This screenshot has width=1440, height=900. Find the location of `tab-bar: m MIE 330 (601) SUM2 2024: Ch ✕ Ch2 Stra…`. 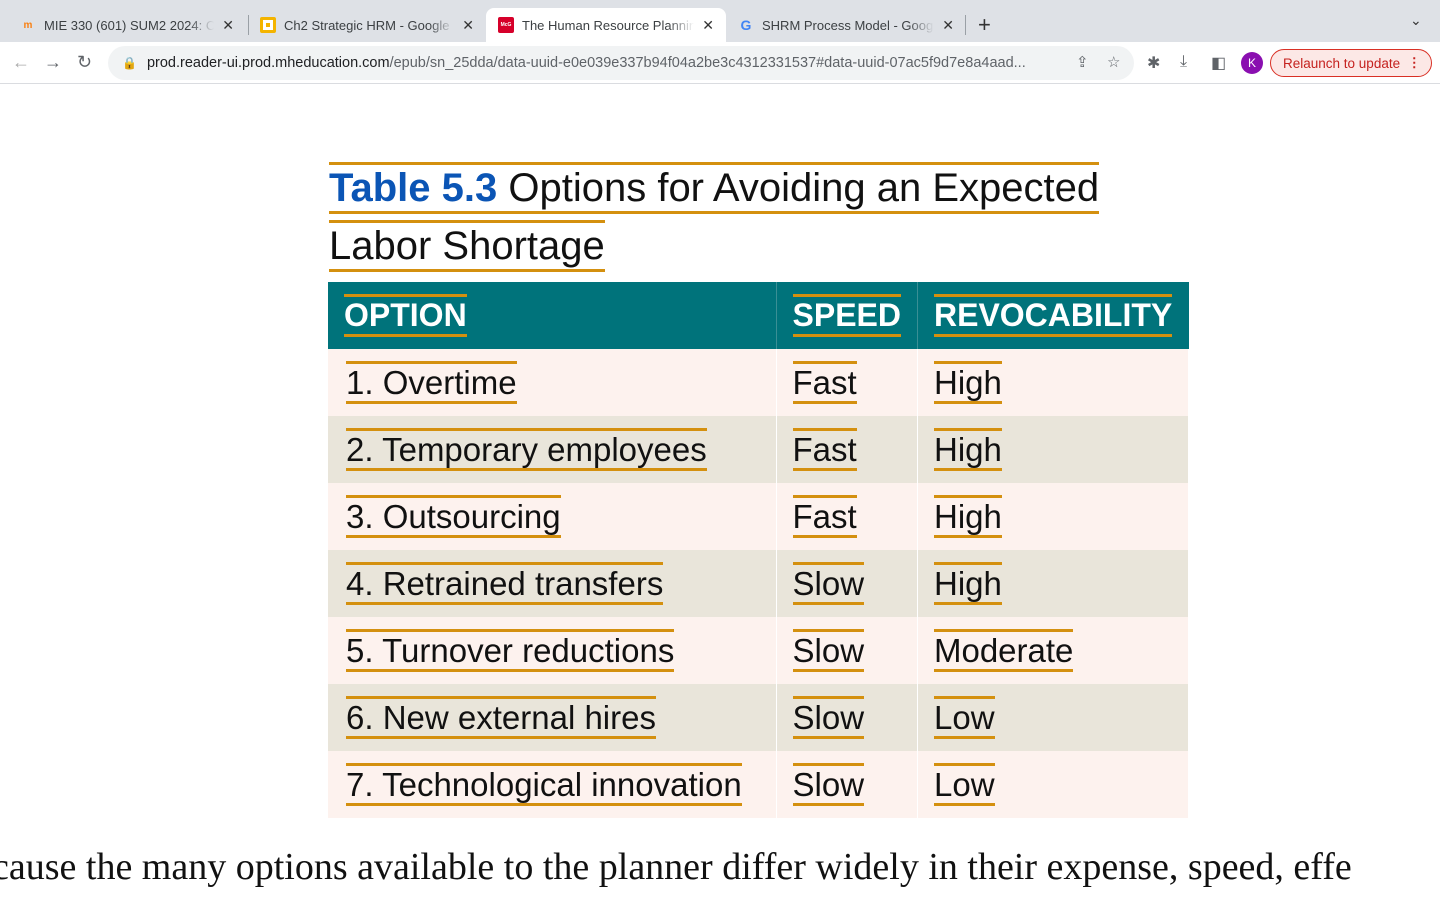

tab-bar: m MIE 330 (601) SUM2 2024: Ch ✕ Ch2 Stra… is located at coordinates (720, 21).